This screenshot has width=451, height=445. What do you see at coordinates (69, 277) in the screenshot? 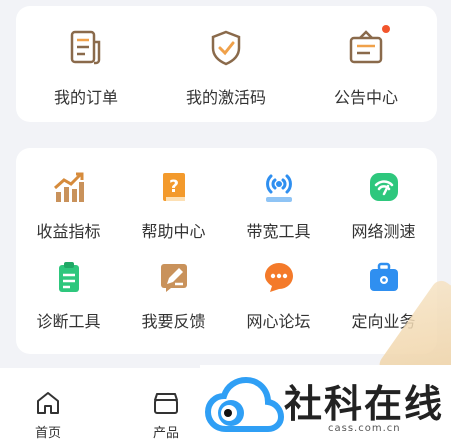
I see `clipboard-icon` at bounding box center [69, 277].